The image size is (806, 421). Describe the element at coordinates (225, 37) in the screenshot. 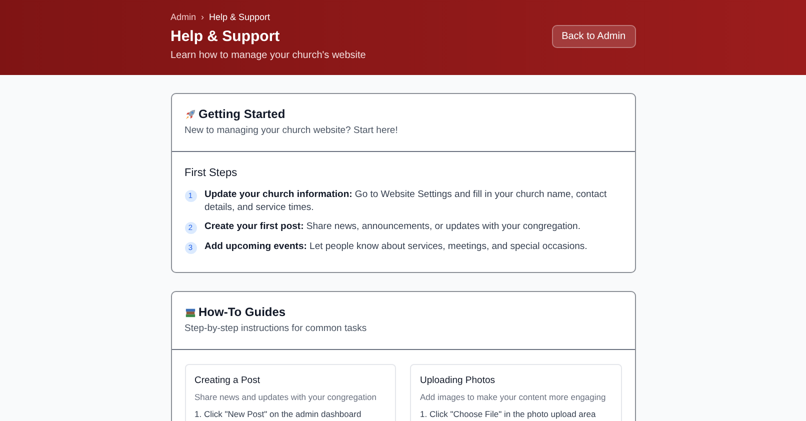

I see `page-title: Help & Support` at that location.